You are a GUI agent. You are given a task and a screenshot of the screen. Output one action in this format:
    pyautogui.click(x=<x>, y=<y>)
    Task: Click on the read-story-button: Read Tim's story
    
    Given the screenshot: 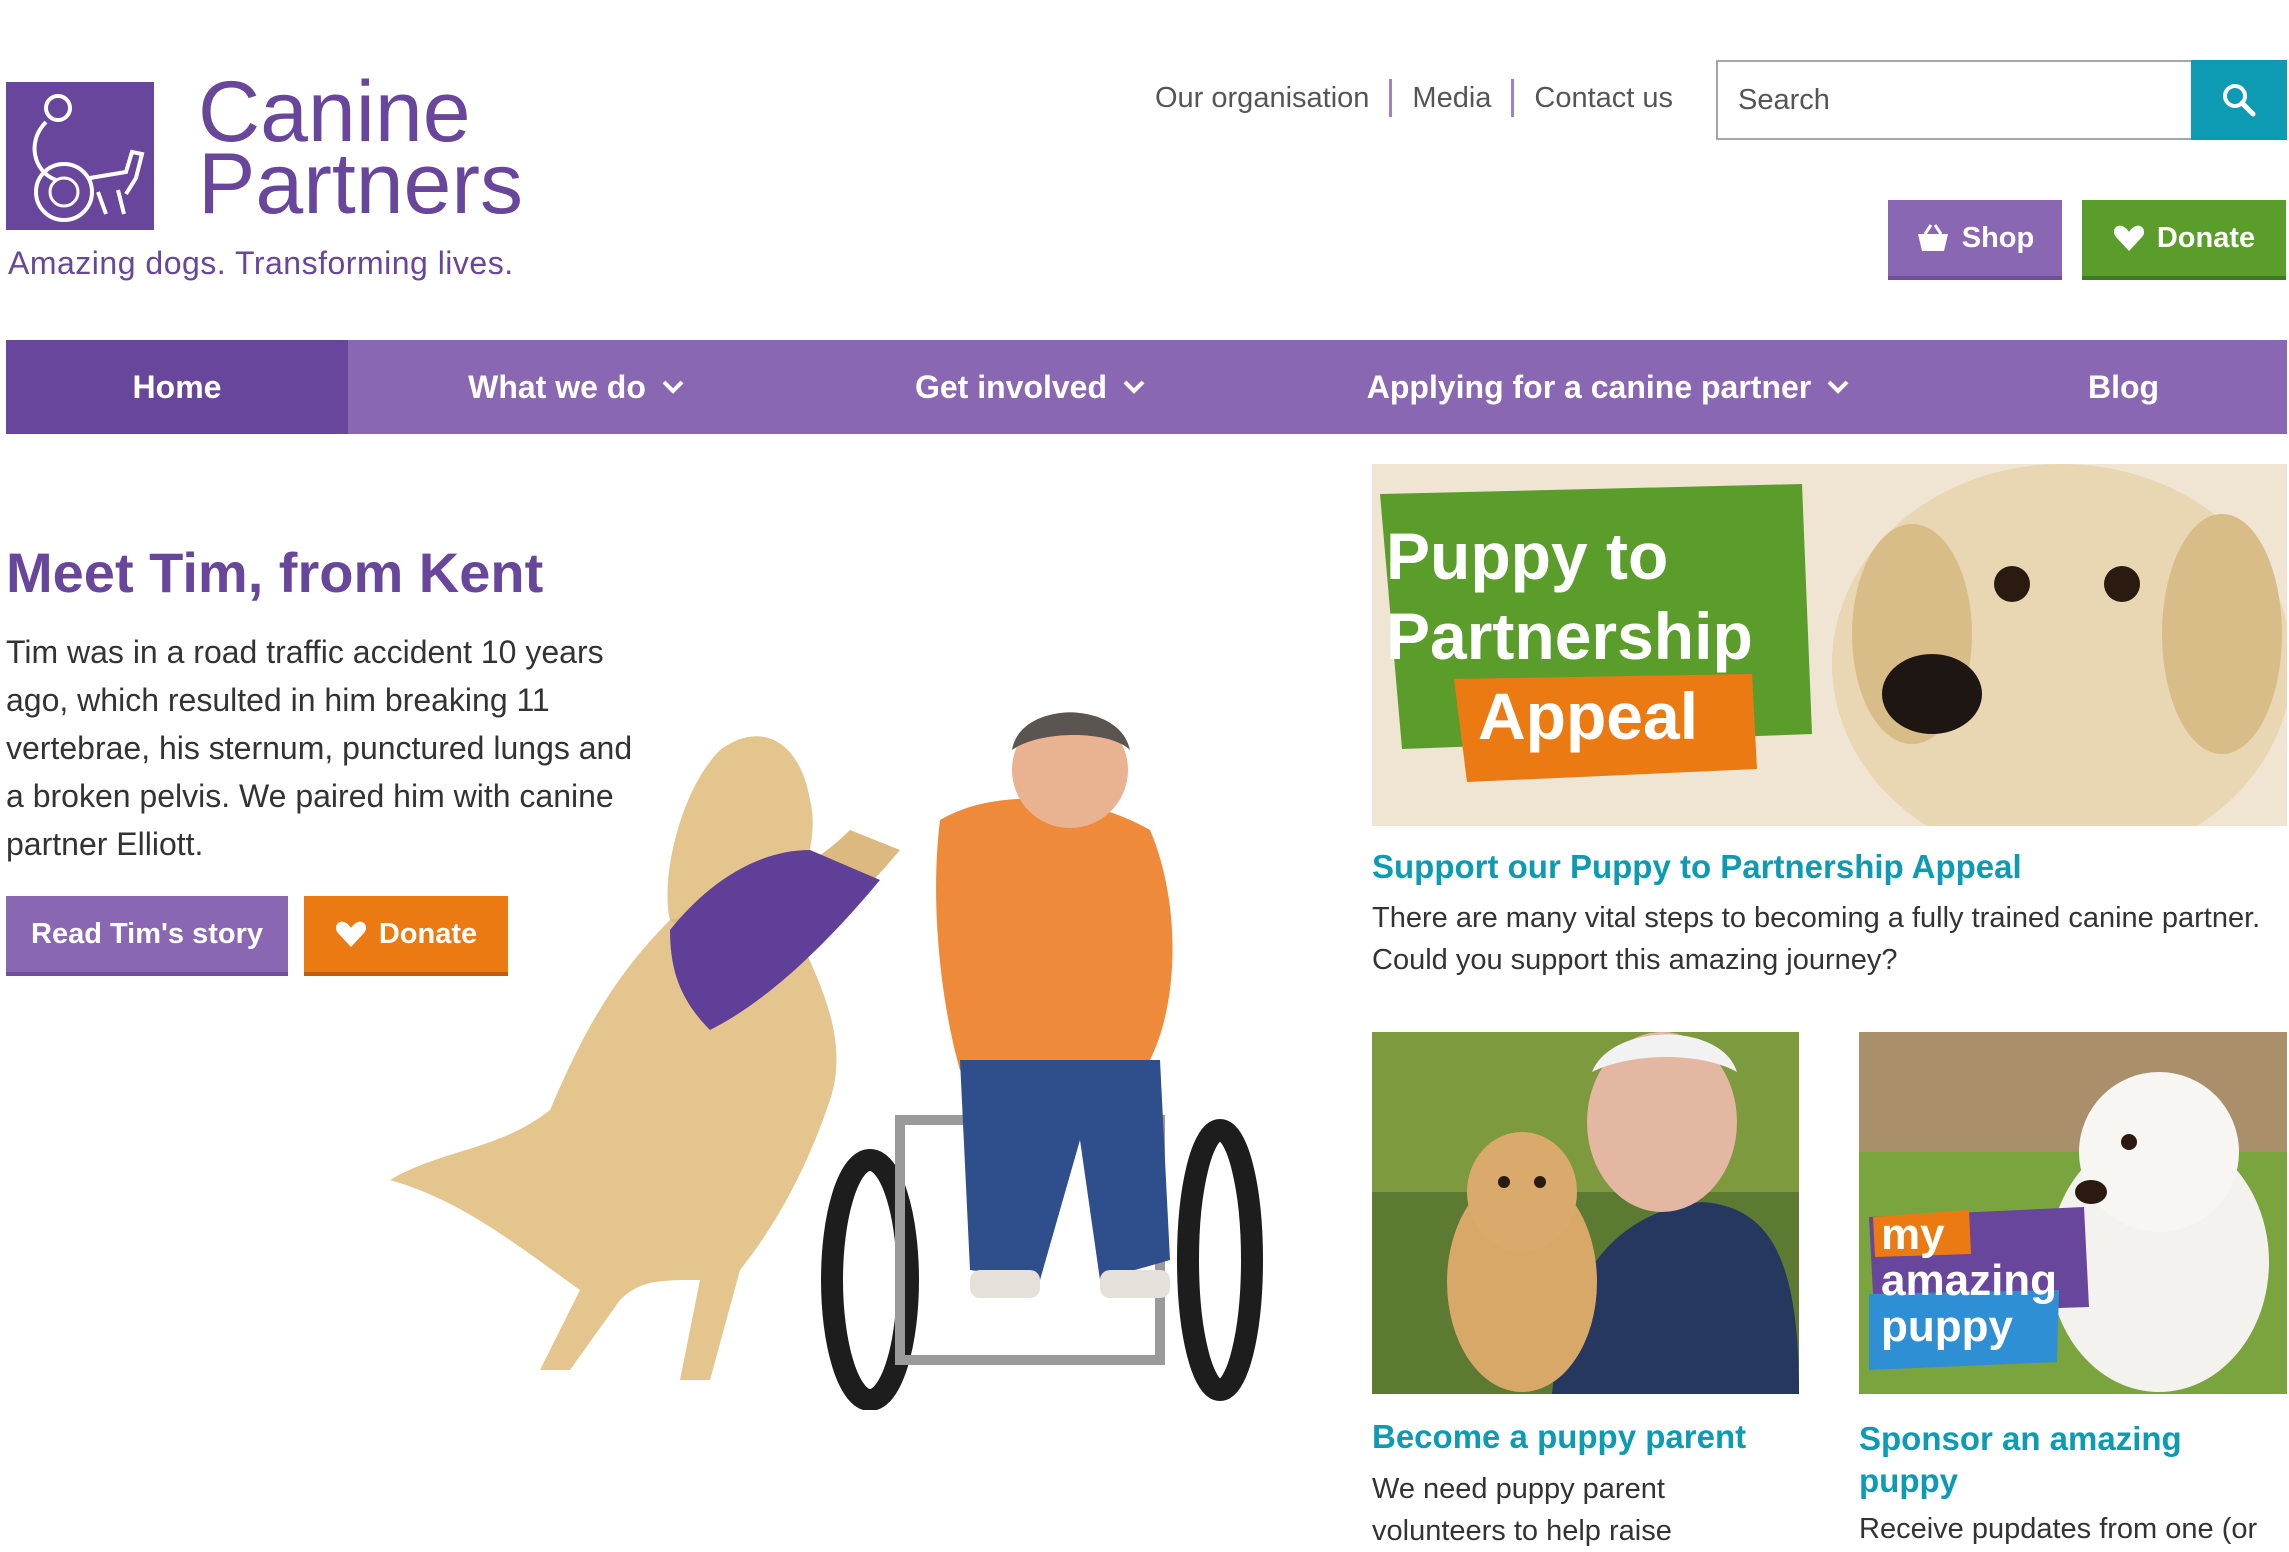 What is the action you would take?
    pyautogui.click(x=147, y=936)
    